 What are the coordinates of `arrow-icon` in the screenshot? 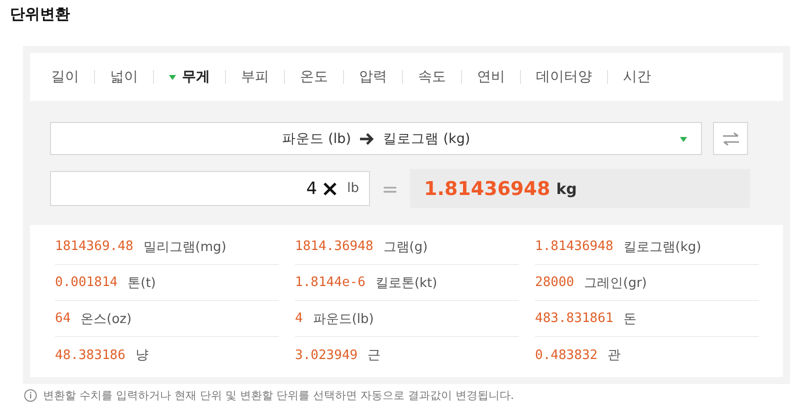 It's located at (366, 138).